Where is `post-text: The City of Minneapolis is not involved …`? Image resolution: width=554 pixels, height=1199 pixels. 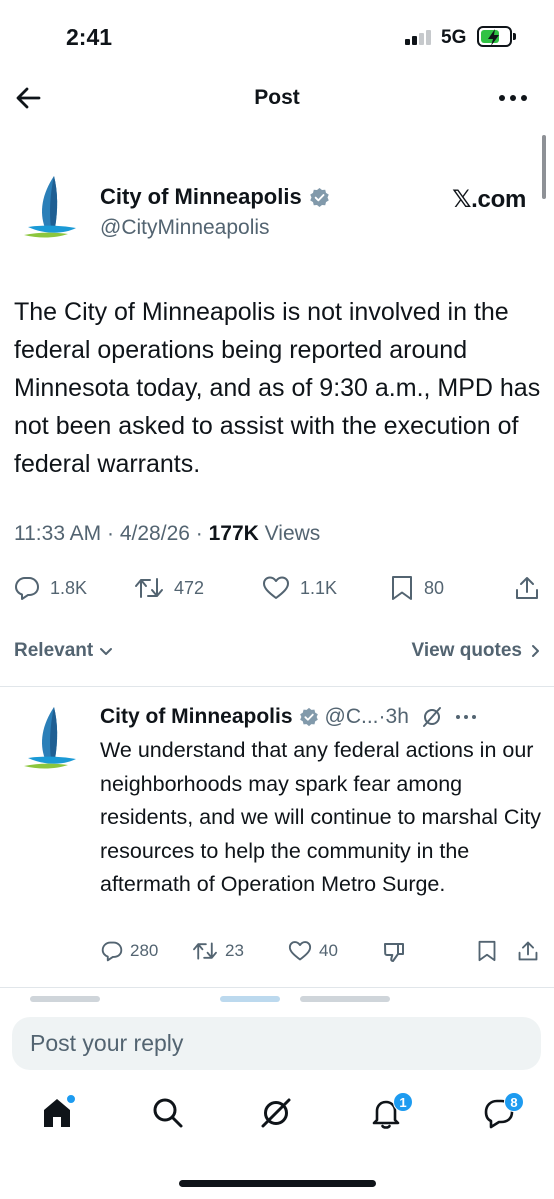 post-text: The City of Minneapolis is not involved … is located at coordinates (277, 388).